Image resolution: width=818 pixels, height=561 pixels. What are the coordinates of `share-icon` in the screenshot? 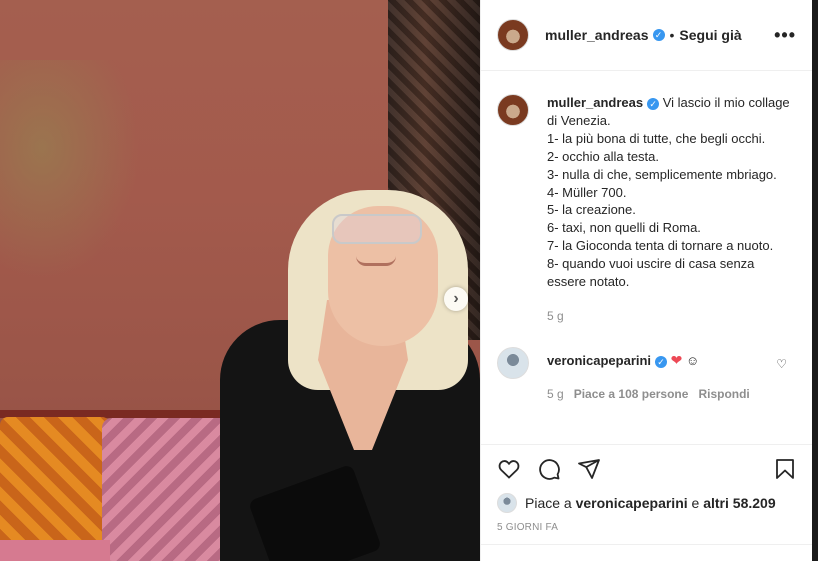 It's located at (589, 469).